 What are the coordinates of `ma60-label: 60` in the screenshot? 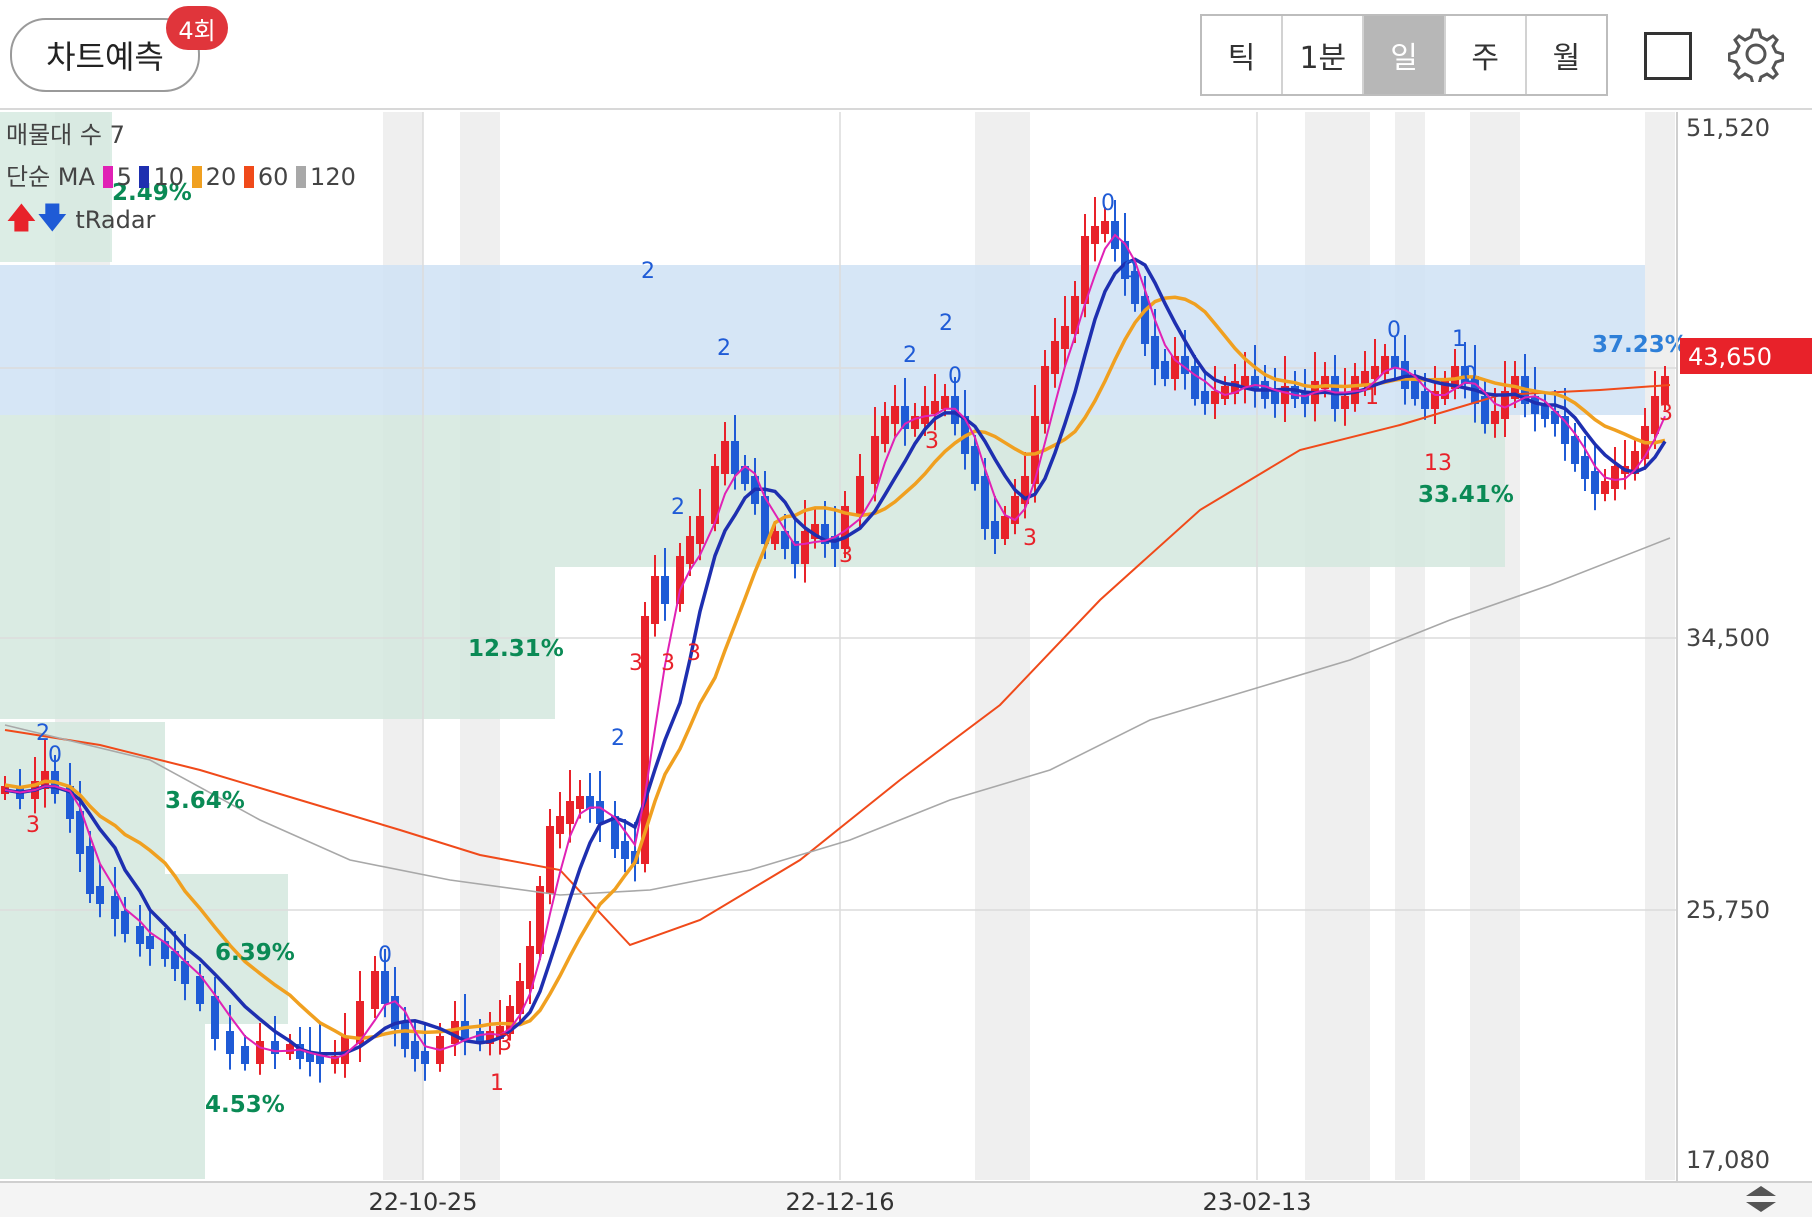 It's located at (273, 177).